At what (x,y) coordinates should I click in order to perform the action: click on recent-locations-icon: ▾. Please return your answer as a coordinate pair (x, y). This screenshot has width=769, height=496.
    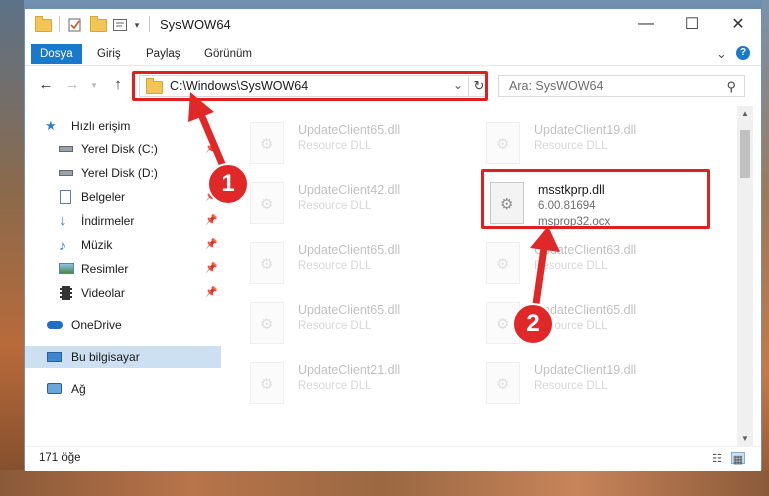
    Looking at the image, I should click on (94, 85).